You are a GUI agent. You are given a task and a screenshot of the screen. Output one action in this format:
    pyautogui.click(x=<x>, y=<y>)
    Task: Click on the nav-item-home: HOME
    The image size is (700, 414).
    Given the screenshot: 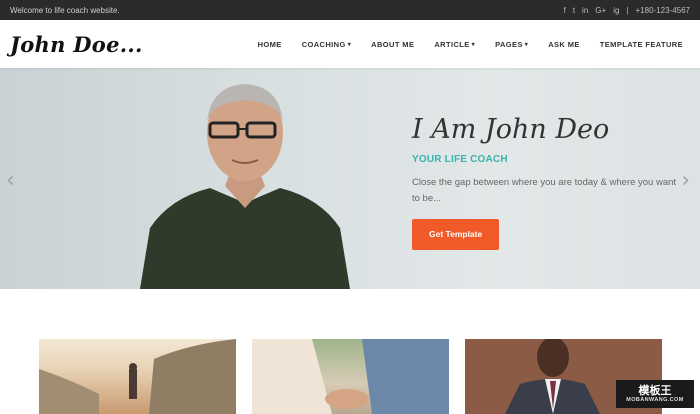 What is the action you would take?
    pyautogui.click(x=270, y=44)
    